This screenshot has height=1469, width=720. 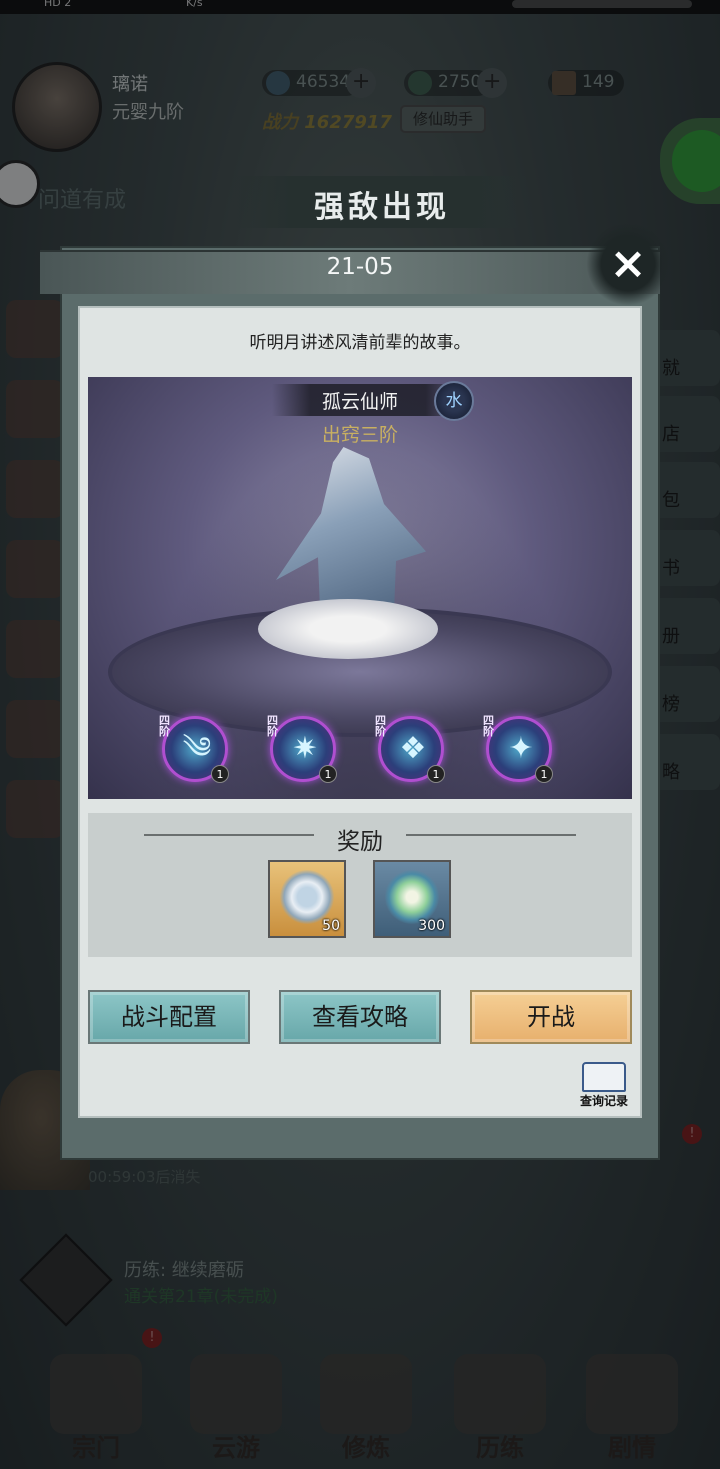 I want to click on query-record-button: 查询记录, so click(x=604, y=1088).